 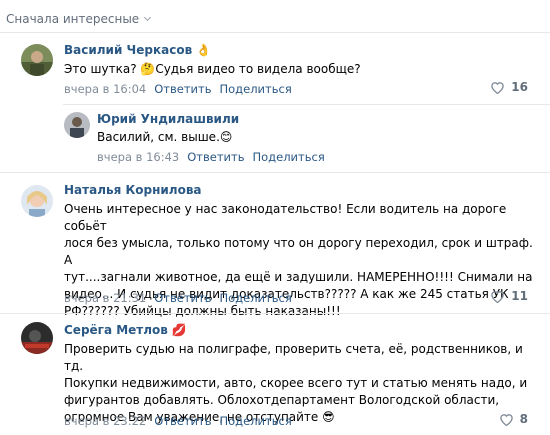 I want to click on comment-author: Наталья Корнилова, so click(x=133, y=190).